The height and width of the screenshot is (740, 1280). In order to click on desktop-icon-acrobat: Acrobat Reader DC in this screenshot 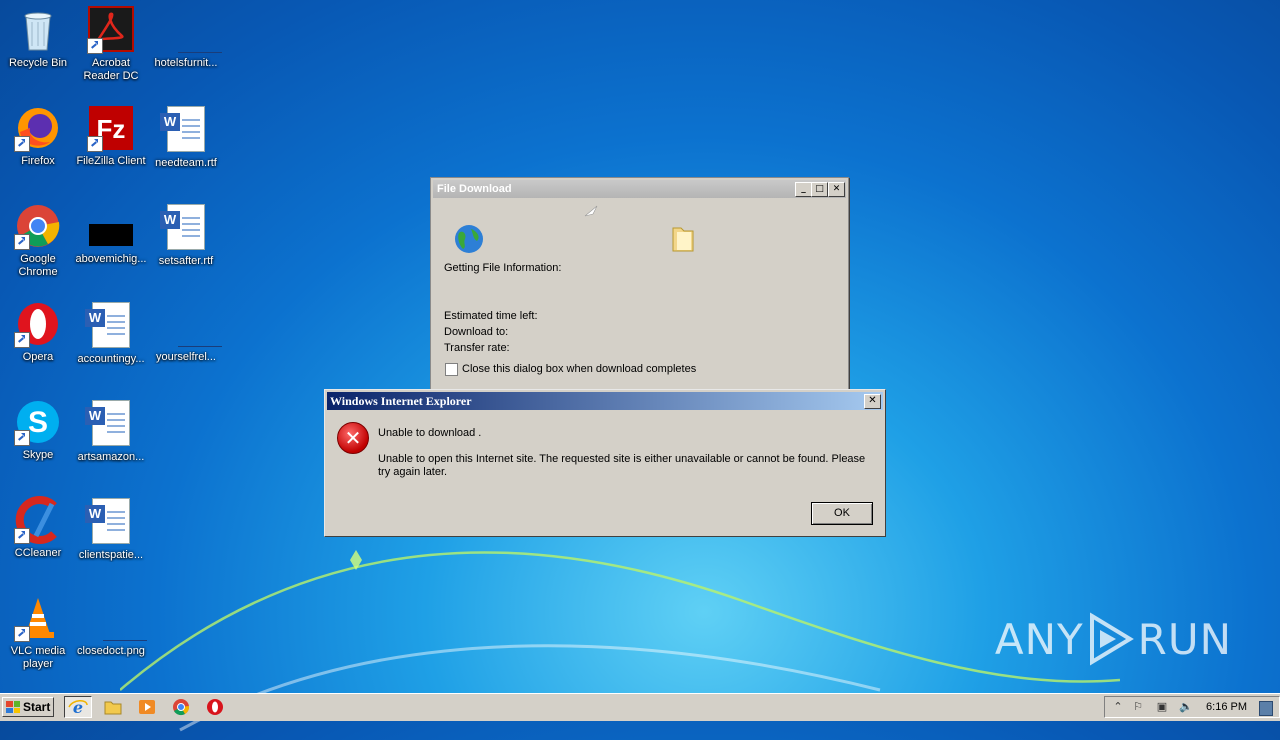, I will do `click(111, 44)`.